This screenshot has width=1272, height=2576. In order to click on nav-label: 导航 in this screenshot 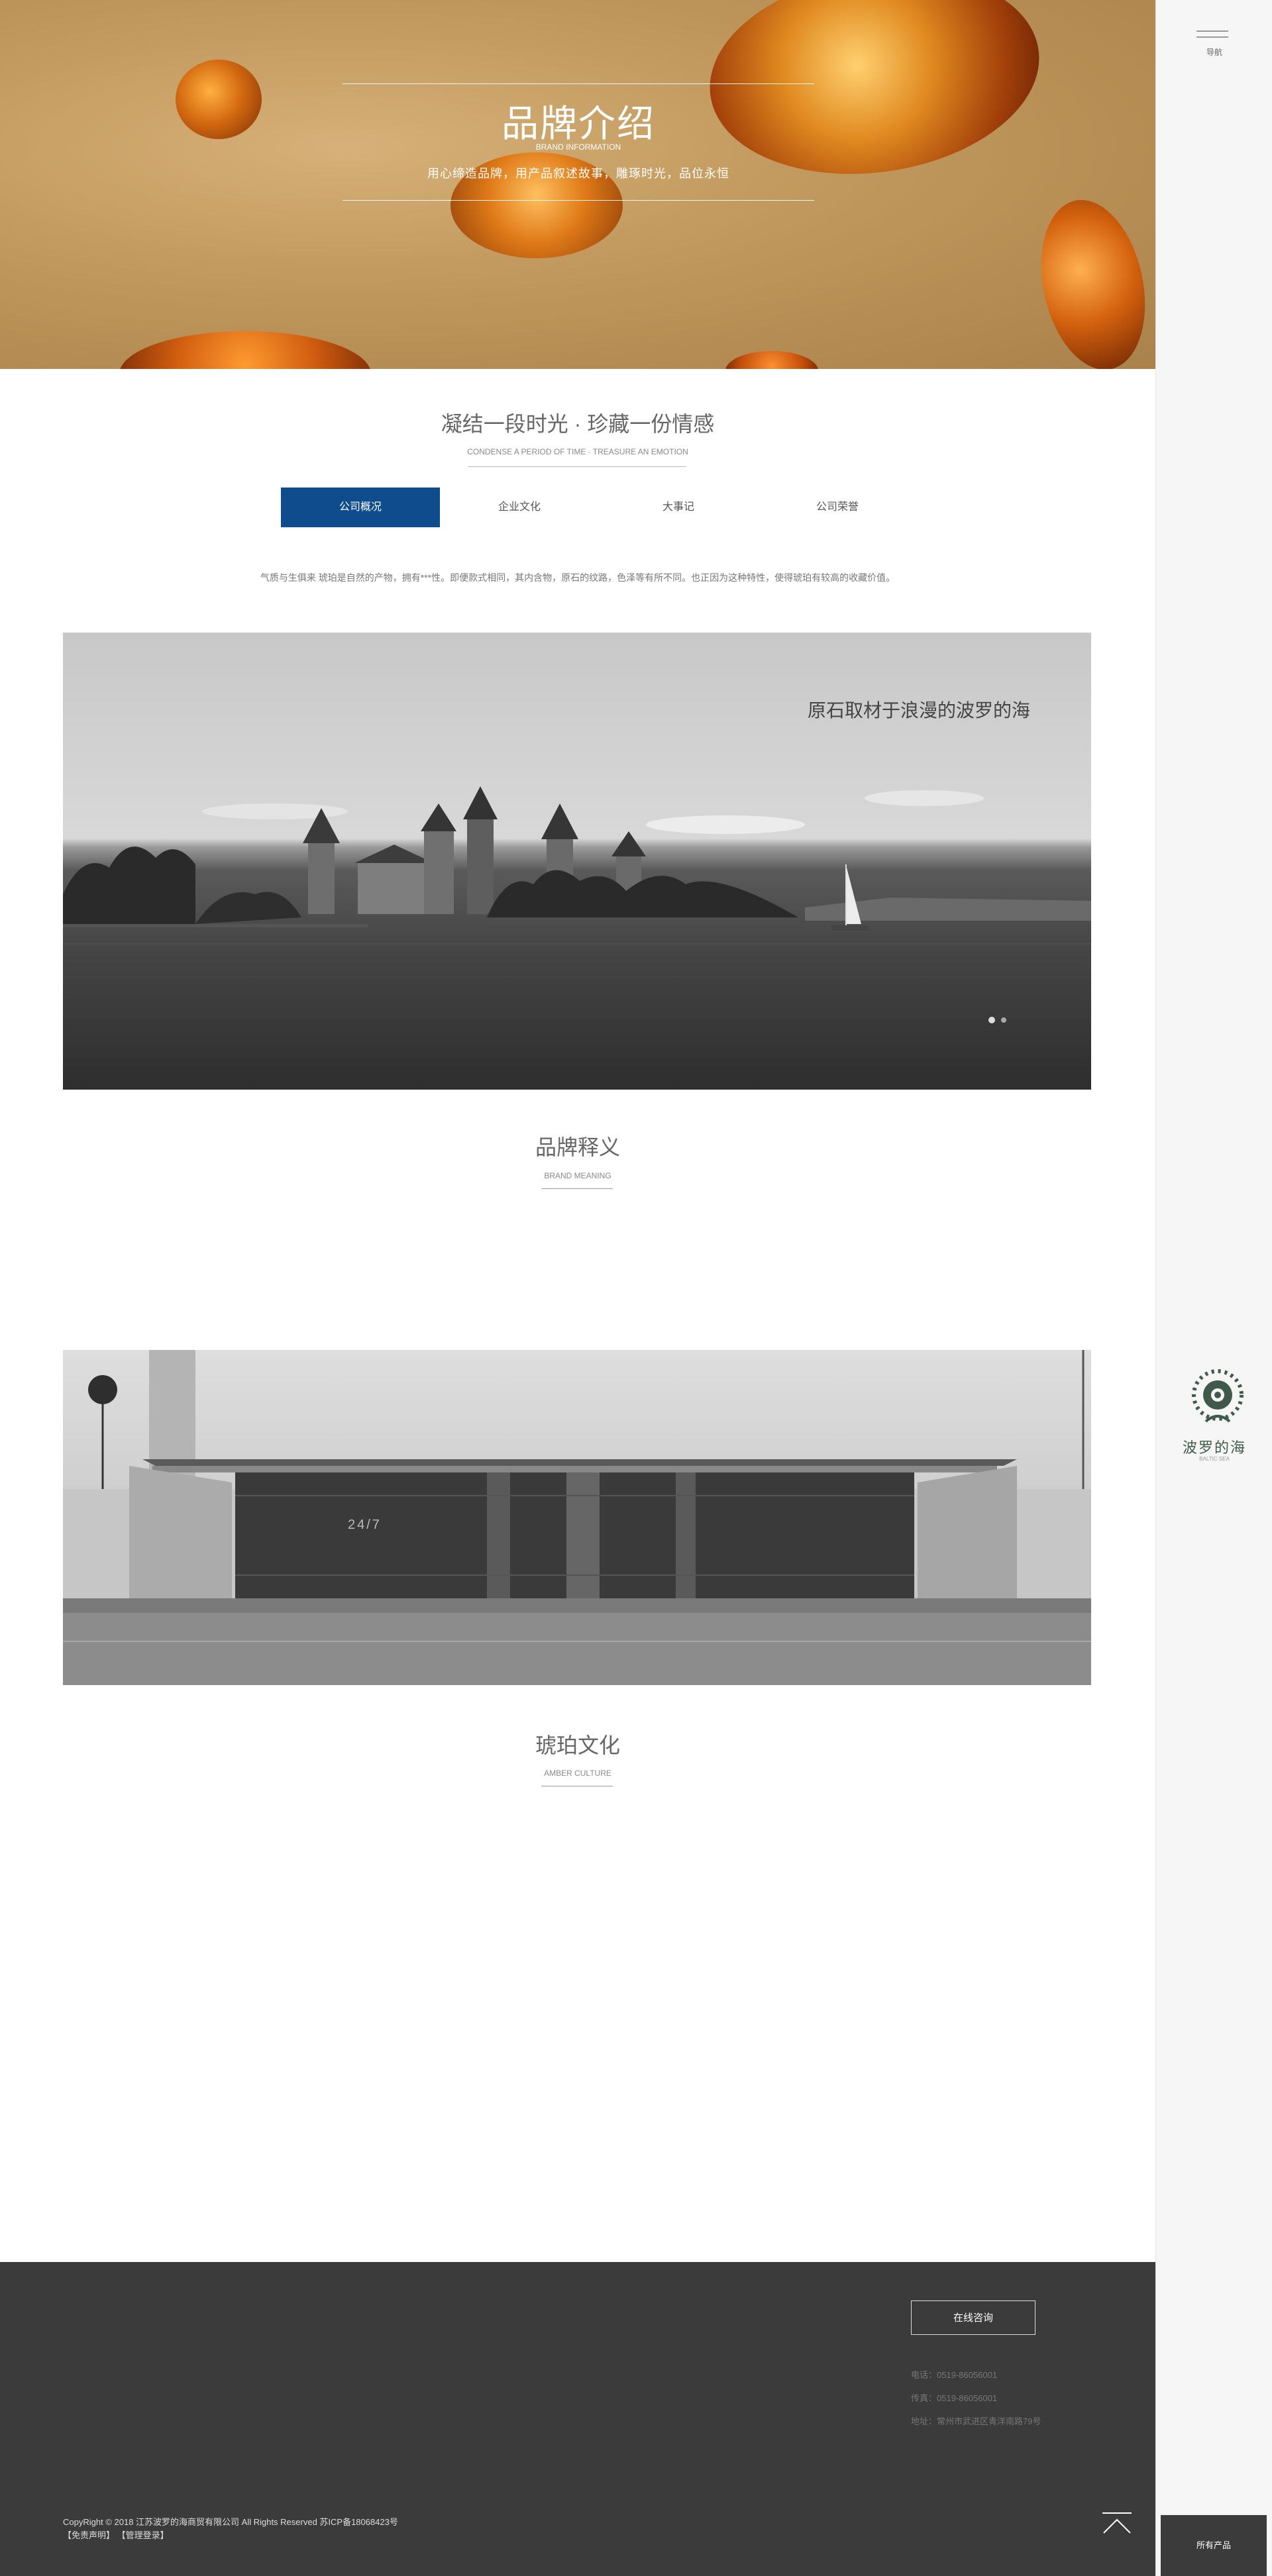, I will do `click(1214, 52)`.